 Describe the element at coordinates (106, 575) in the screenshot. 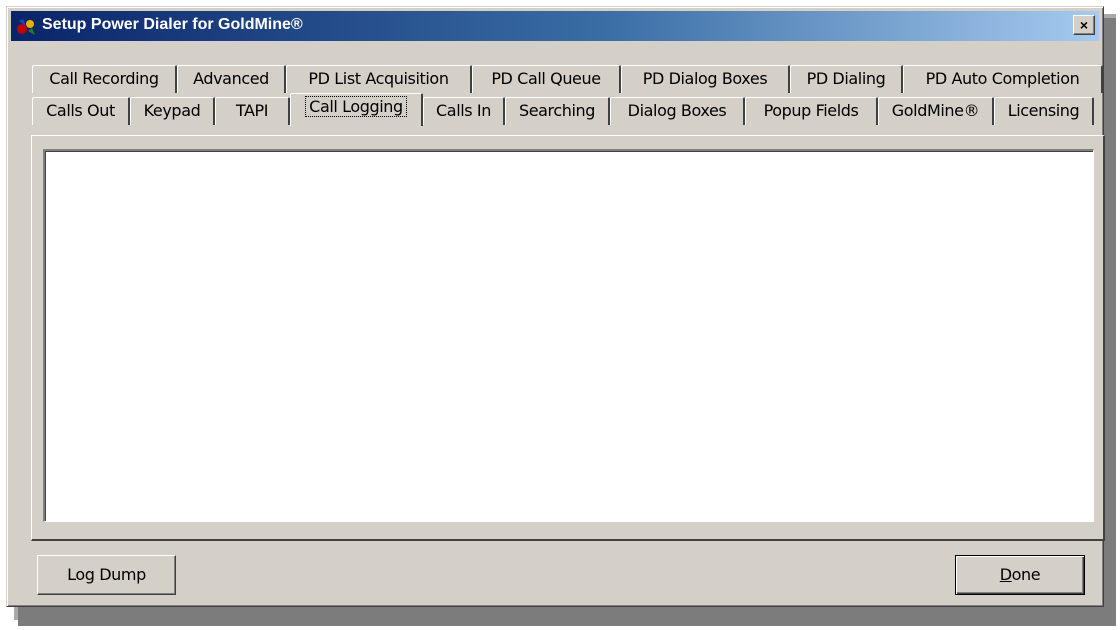

I see `log-dump-button: Log Dump` at that location.